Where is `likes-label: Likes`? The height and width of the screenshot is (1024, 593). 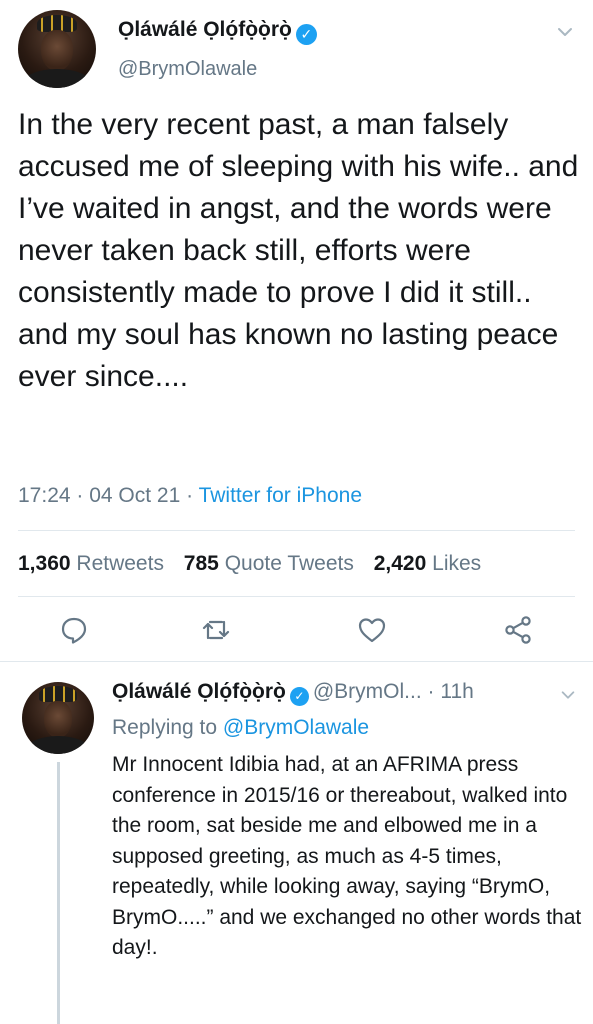 likes-label: Likes is located at coordinates (457, 563).